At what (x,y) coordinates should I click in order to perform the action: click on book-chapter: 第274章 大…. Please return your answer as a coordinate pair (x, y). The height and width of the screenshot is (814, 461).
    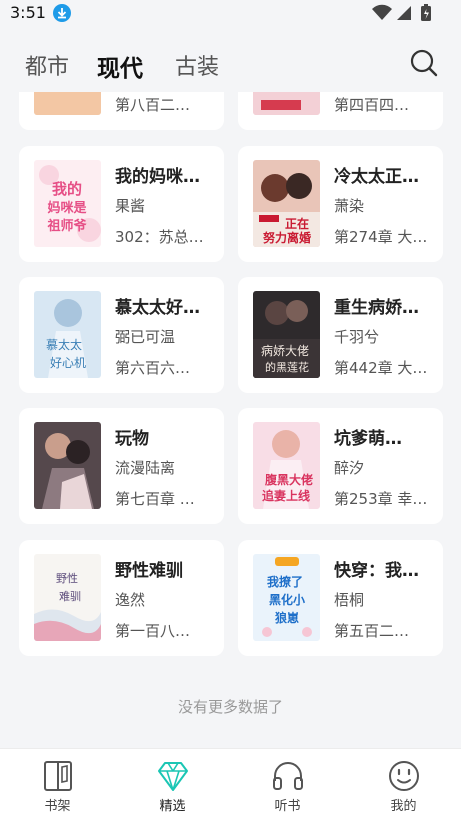
    Looking at the image, I should click on (381, 237).